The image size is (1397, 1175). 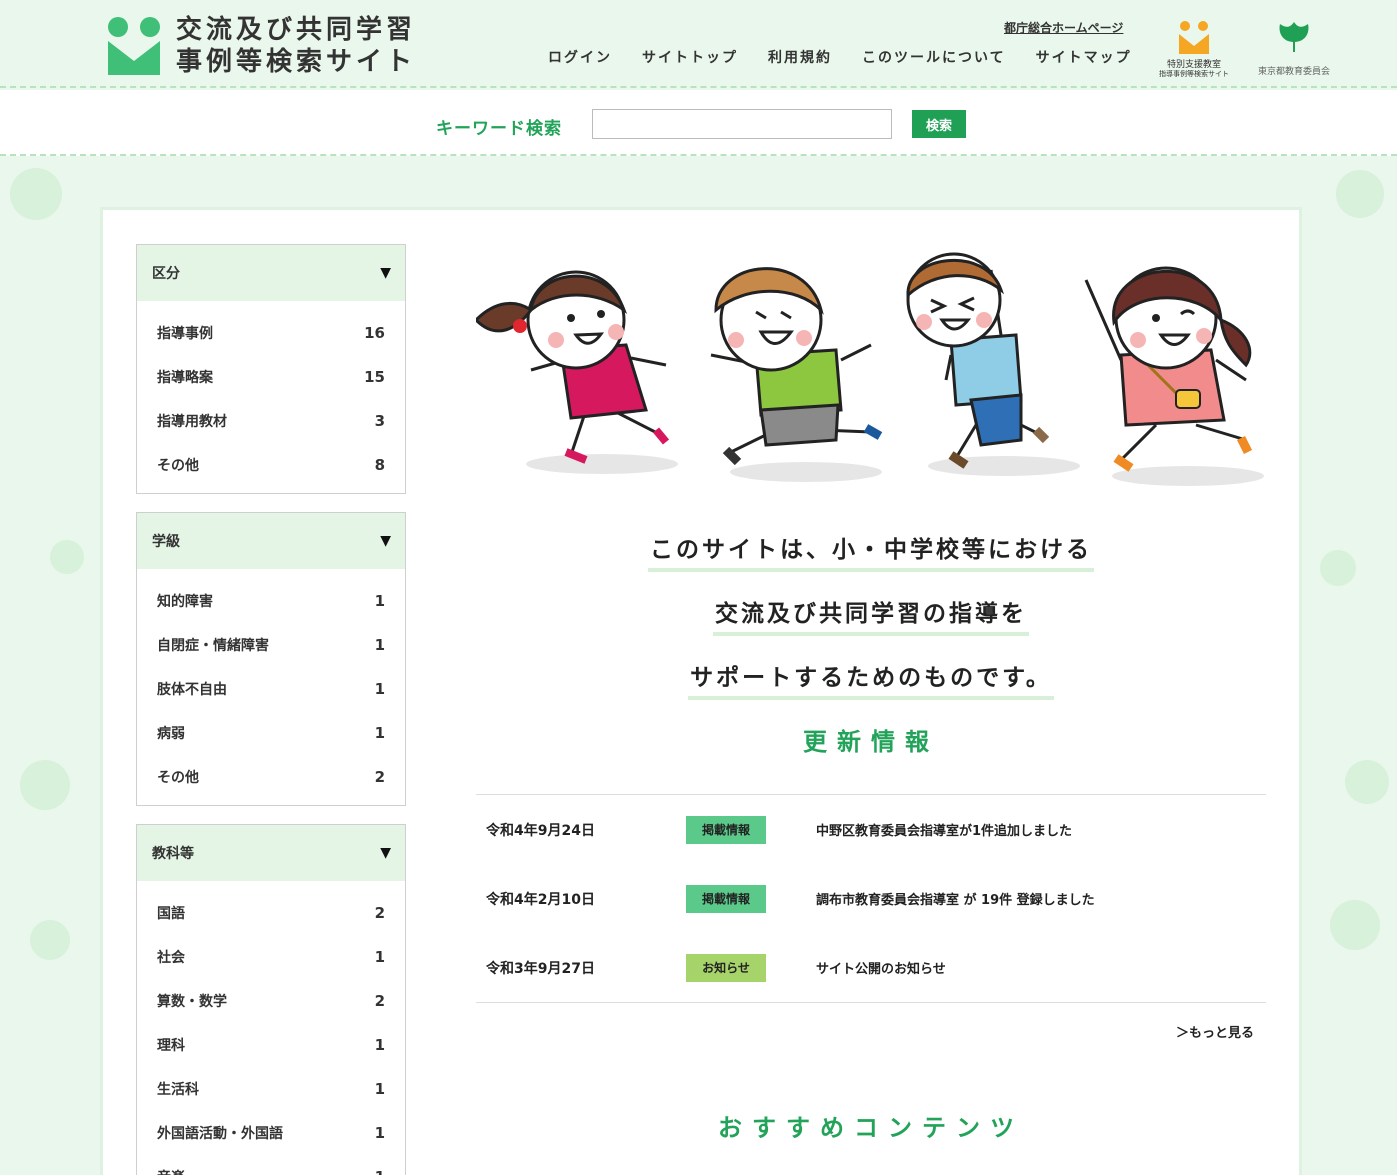 What do you see at coordinates (379, 465) in the screenshot?
I see `facet-item-count: 8` at bounding box center [379, 465].